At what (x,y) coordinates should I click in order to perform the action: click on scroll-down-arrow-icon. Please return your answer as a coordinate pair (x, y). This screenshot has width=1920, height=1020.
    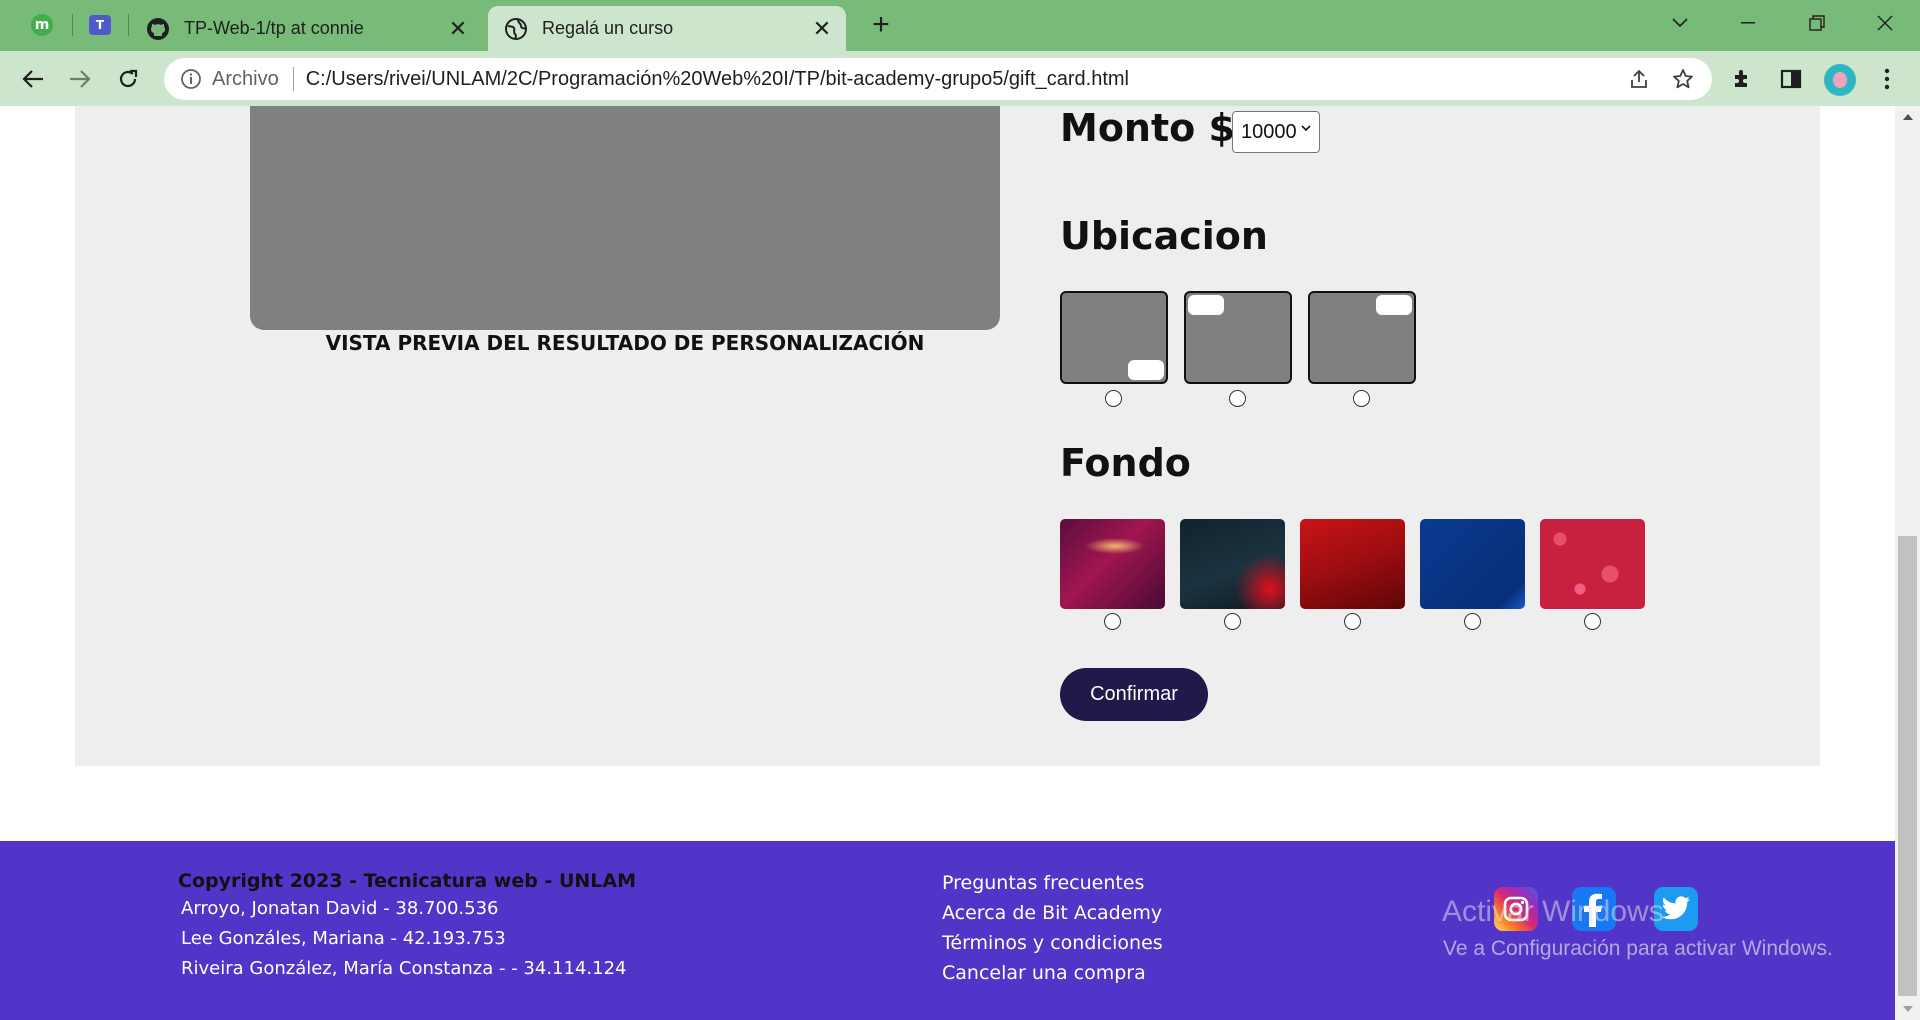
    Looking at the image, I should click on (1908, 1009).